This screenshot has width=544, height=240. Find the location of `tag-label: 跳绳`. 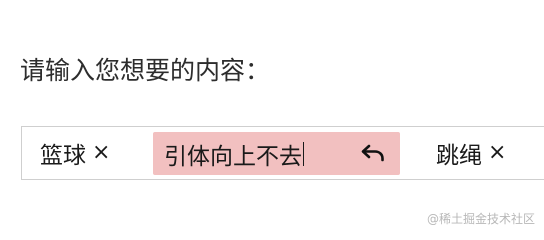

tag-label: 跳绳 is located at coordinates (459, 156).